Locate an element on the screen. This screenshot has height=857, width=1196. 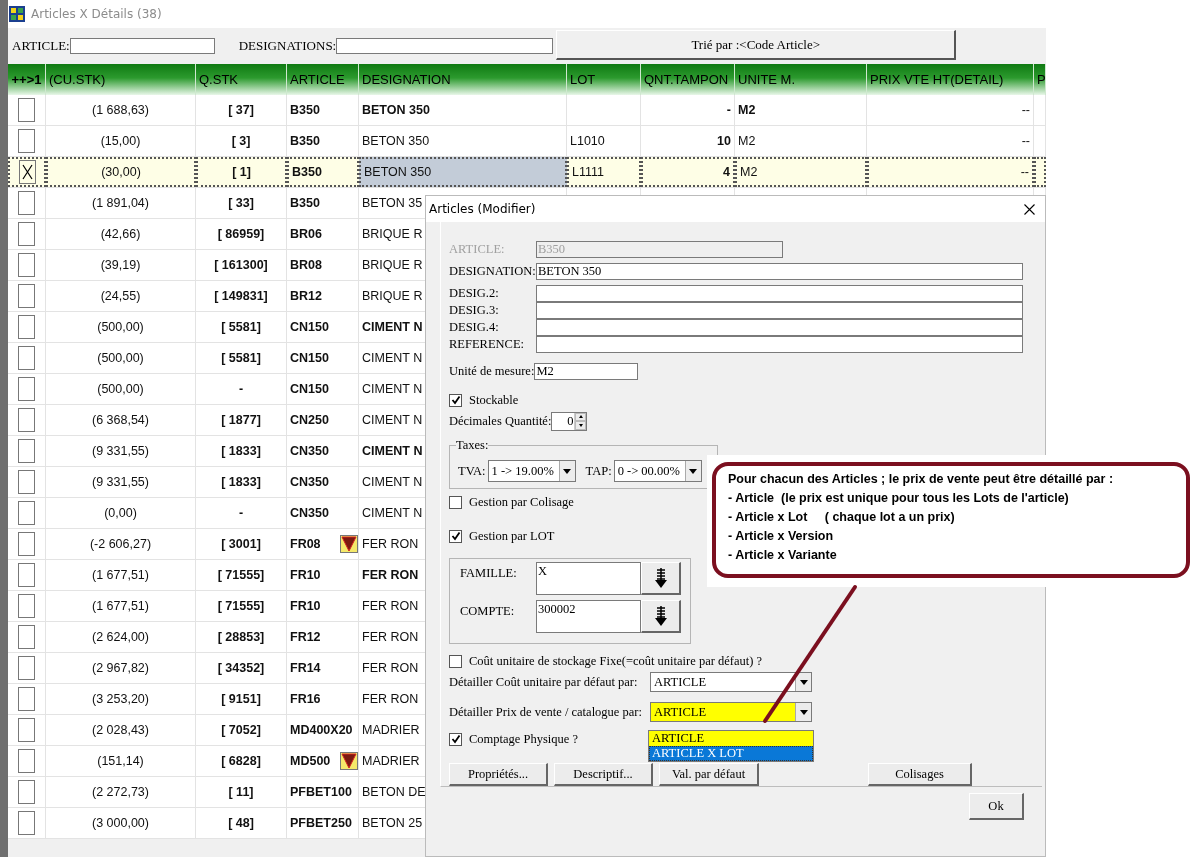
table-cell: (3 000,00) is located at coordinates (121, 823).